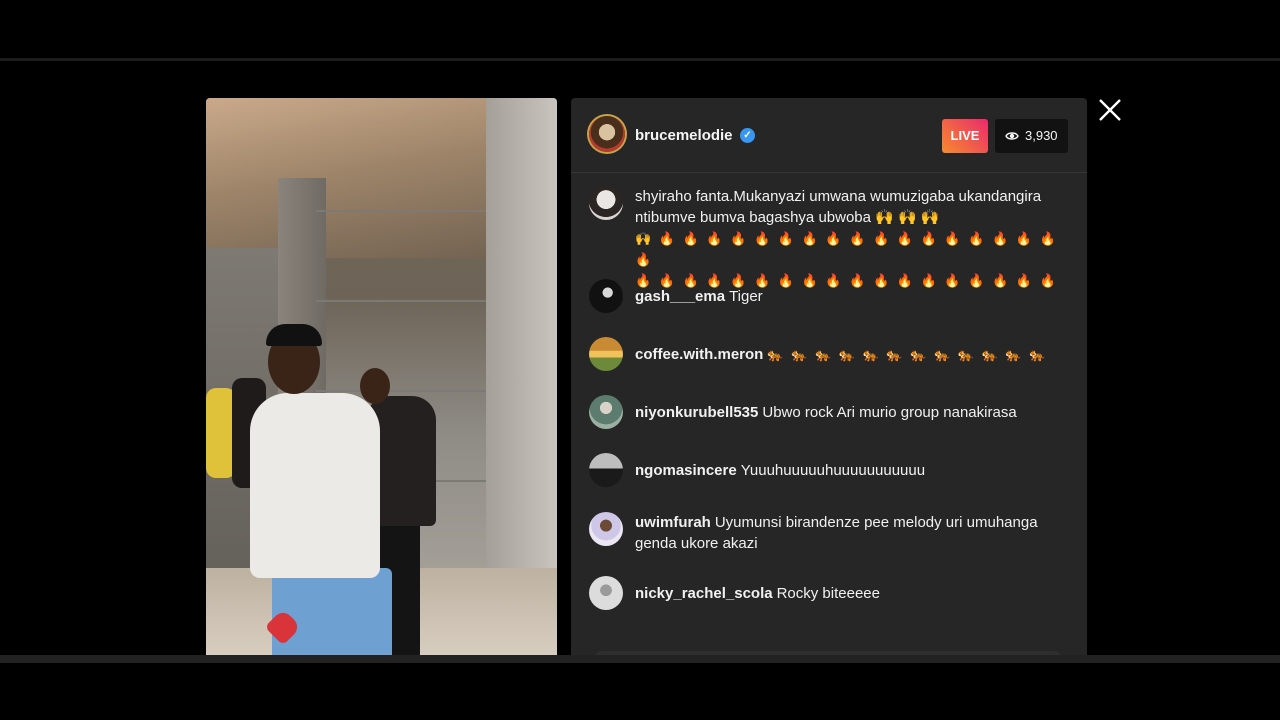  Describe the element at coordinates (640, 659) in the screenshot. I see `bottom-bar` at that location.